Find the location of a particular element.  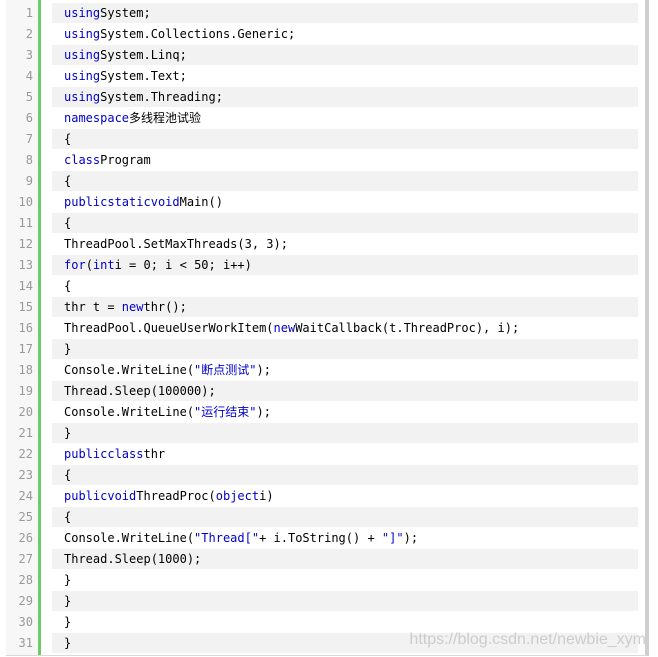

keyword-token: new is located at coordinates (284, 328).